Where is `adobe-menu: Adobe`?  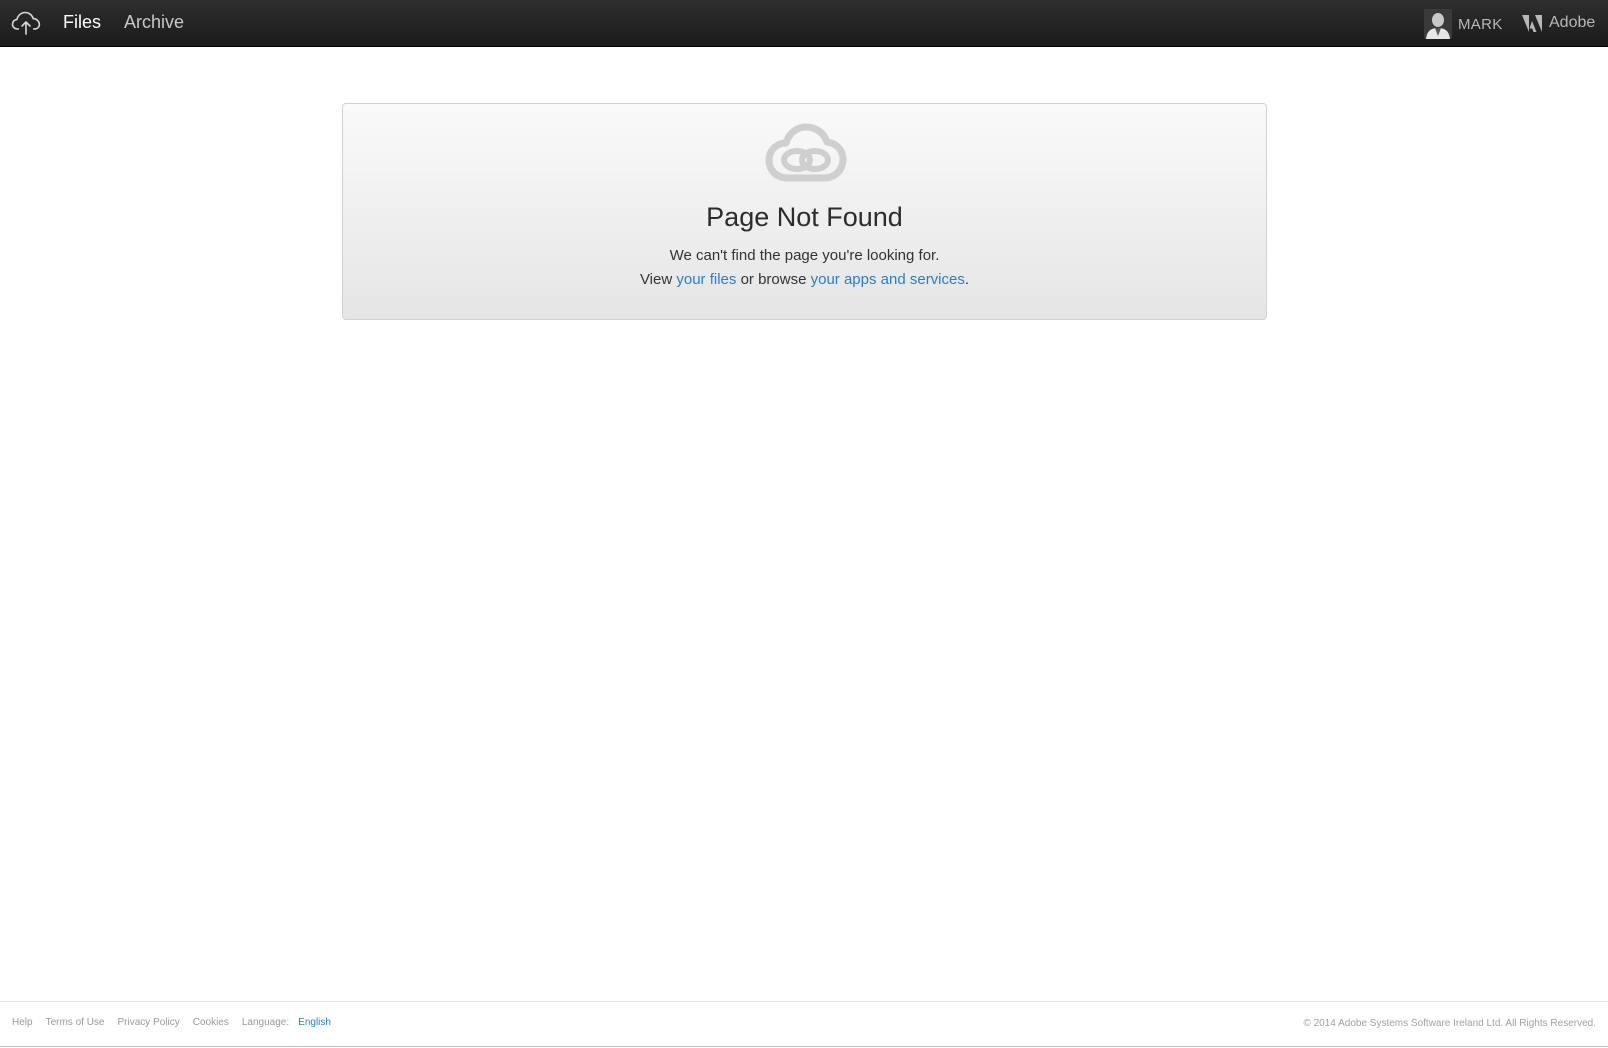
adobe-menu: Adobe is located at coordinates (1558, 23).